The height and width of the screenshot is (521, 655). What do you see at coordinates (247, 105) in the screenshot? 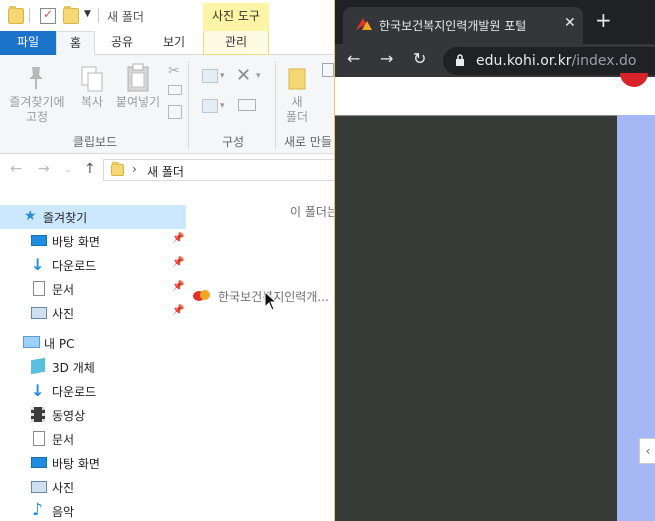
I see `rename-icon` at bounding box center [247, 105].